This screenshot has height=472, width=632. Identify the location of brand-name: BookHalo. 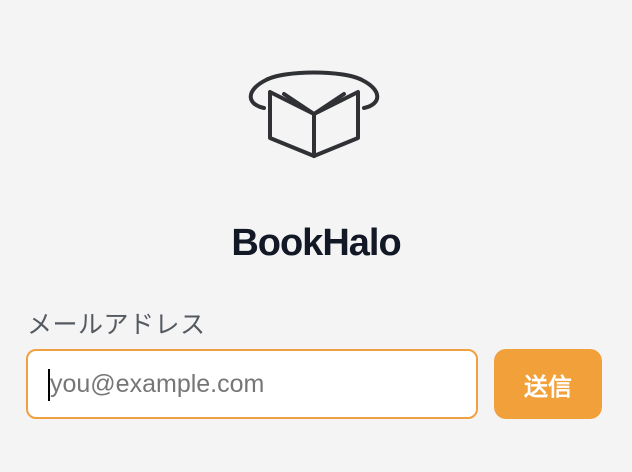
(316, 243).